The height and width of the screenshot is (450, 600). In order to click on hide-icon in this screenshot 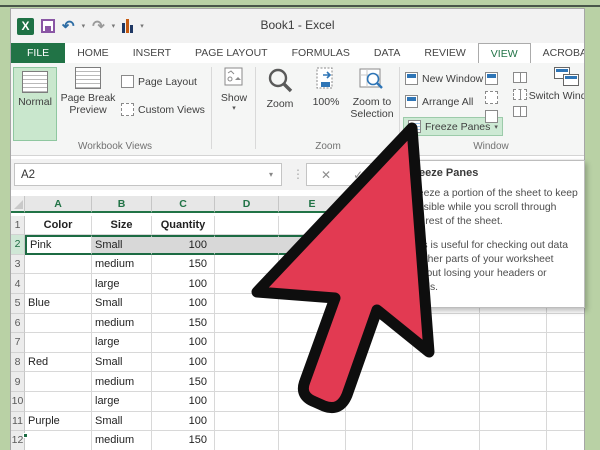, I will do `click(491, 97)`.